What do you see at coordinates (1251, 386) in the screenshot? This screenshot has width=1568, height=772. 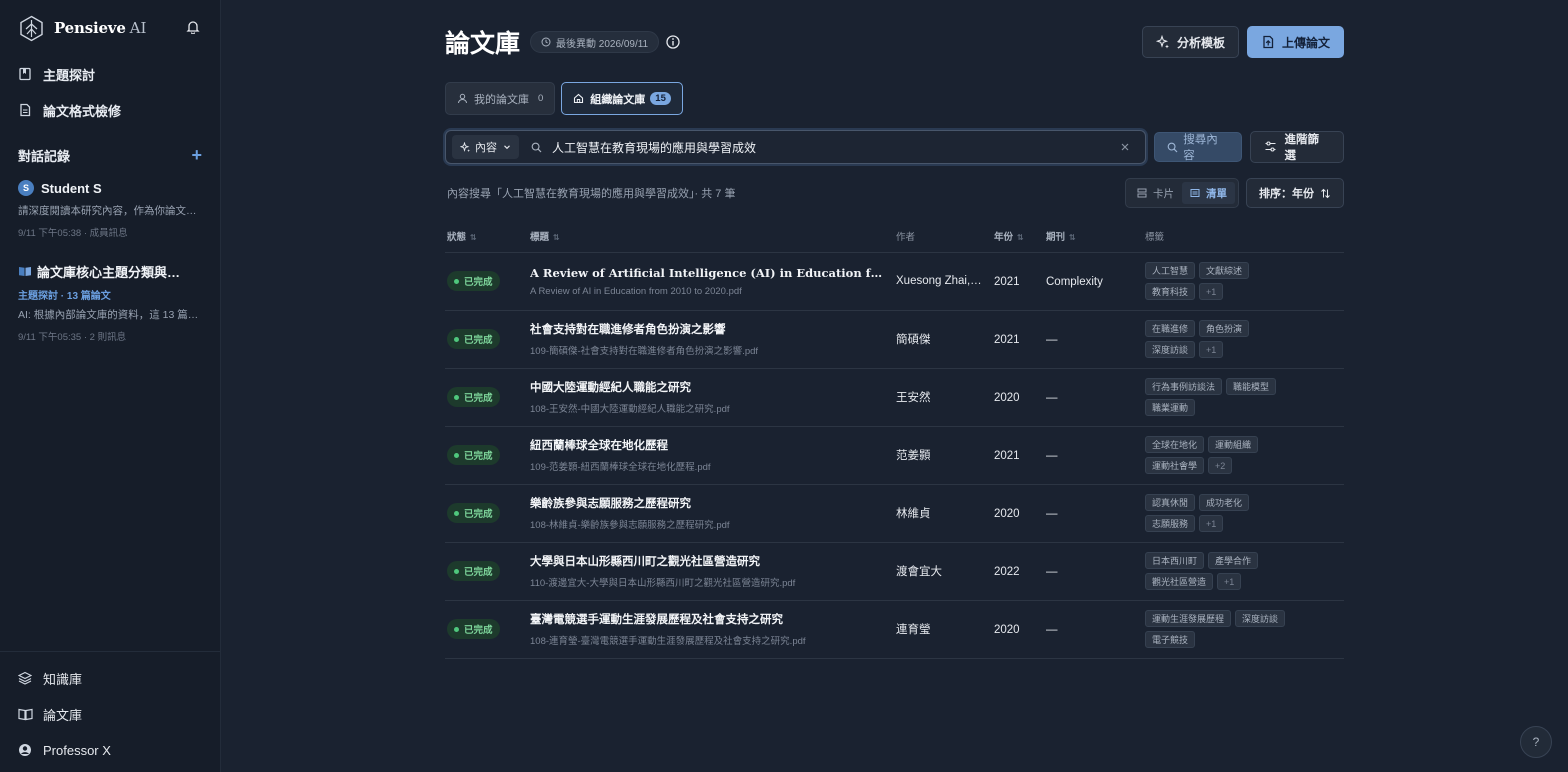 I see `tag: 職能模型` at bounding box center [1251, 386].